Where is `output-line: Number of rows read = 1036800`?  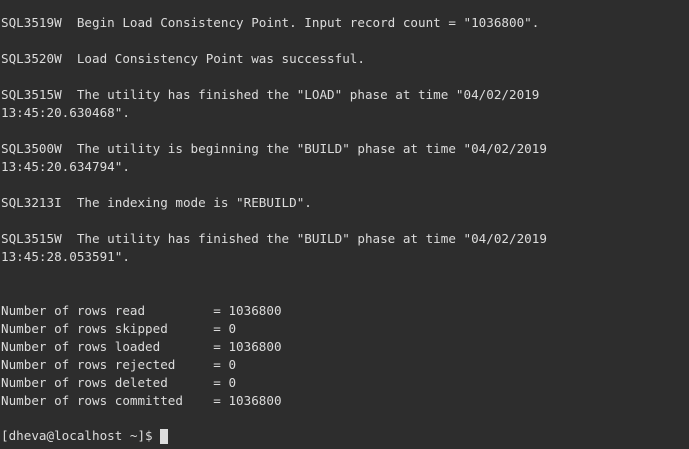 output-line: Number of rows read = 1036800 is located at coordinates (141, 310).